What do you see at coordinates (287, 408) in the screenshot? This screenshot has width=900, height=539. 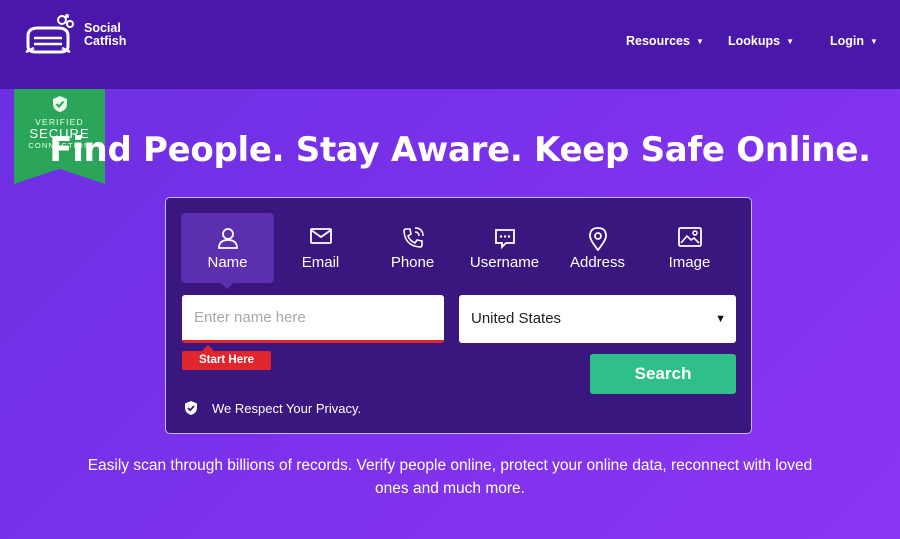 I see `privacy-text: We Respect Your Privacy.` at bounding box center [287, 408].